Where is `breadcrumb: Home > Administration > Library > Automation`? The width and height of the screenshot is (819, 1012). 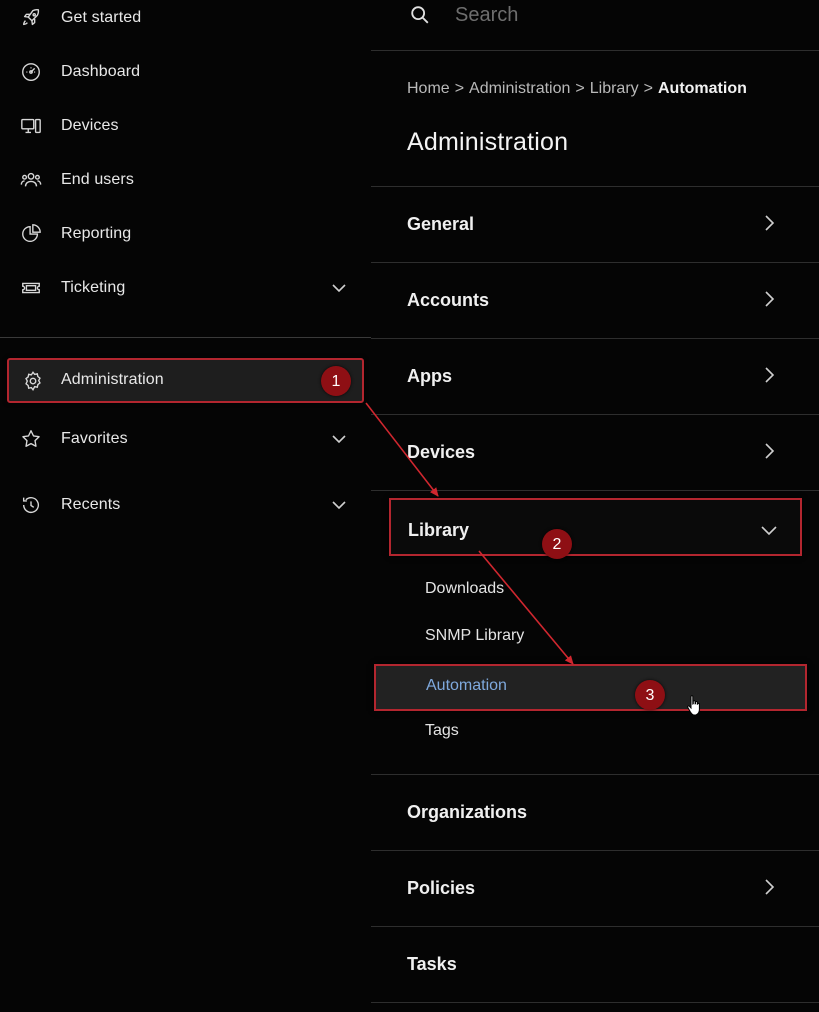
breadcrumb: Home > Administration > Library > Automation is located at coordinates (577, 89).